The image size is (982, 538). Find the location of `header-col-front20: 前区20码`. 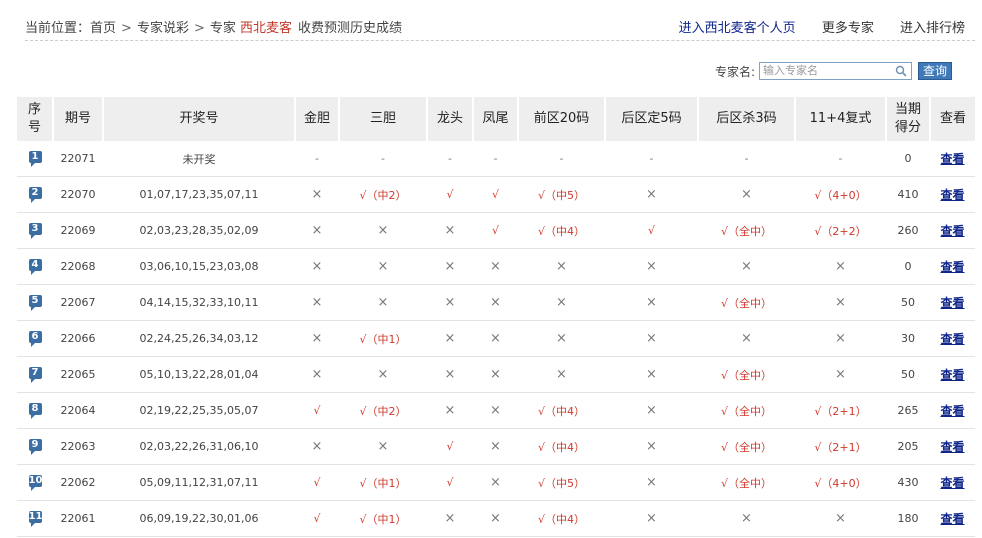

header-col-front20: 前区20码 is located at coordinates (562, 119).